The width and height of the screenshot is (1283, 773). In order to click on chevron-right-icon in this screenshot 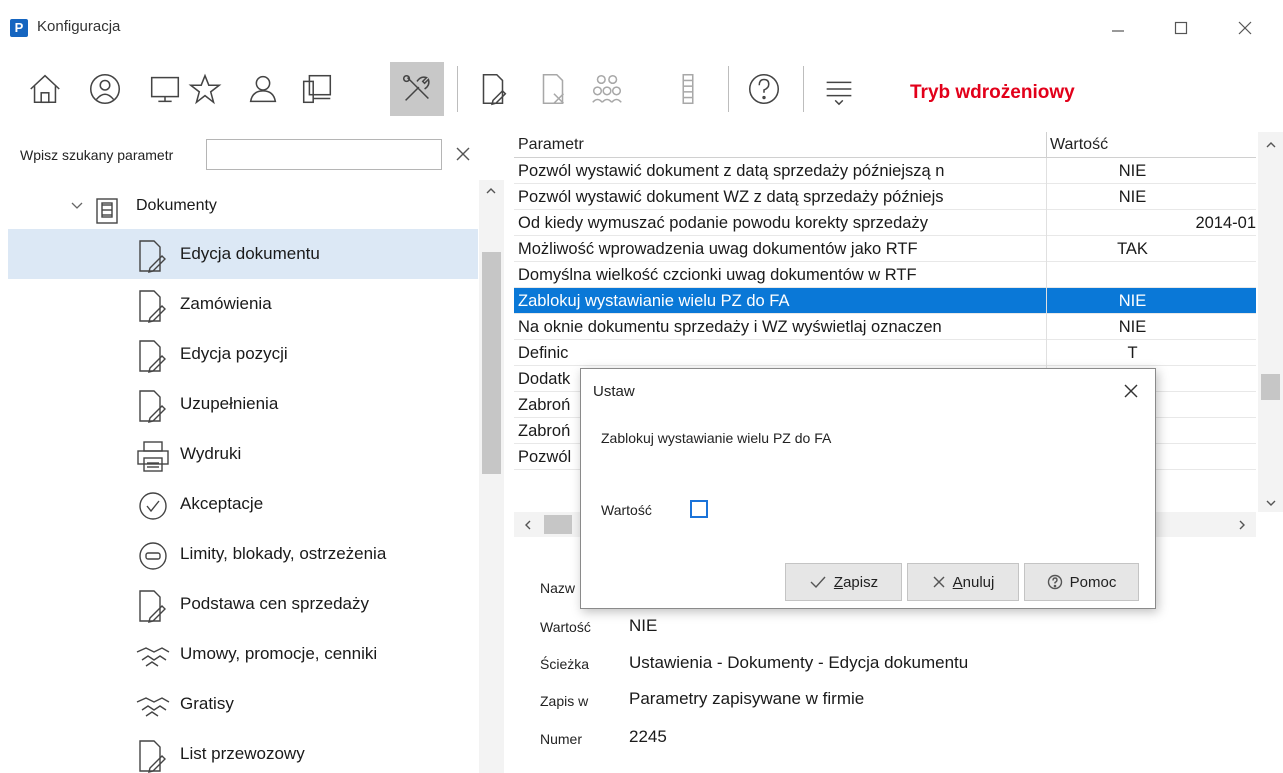, I will do `click(1242, 527)`.